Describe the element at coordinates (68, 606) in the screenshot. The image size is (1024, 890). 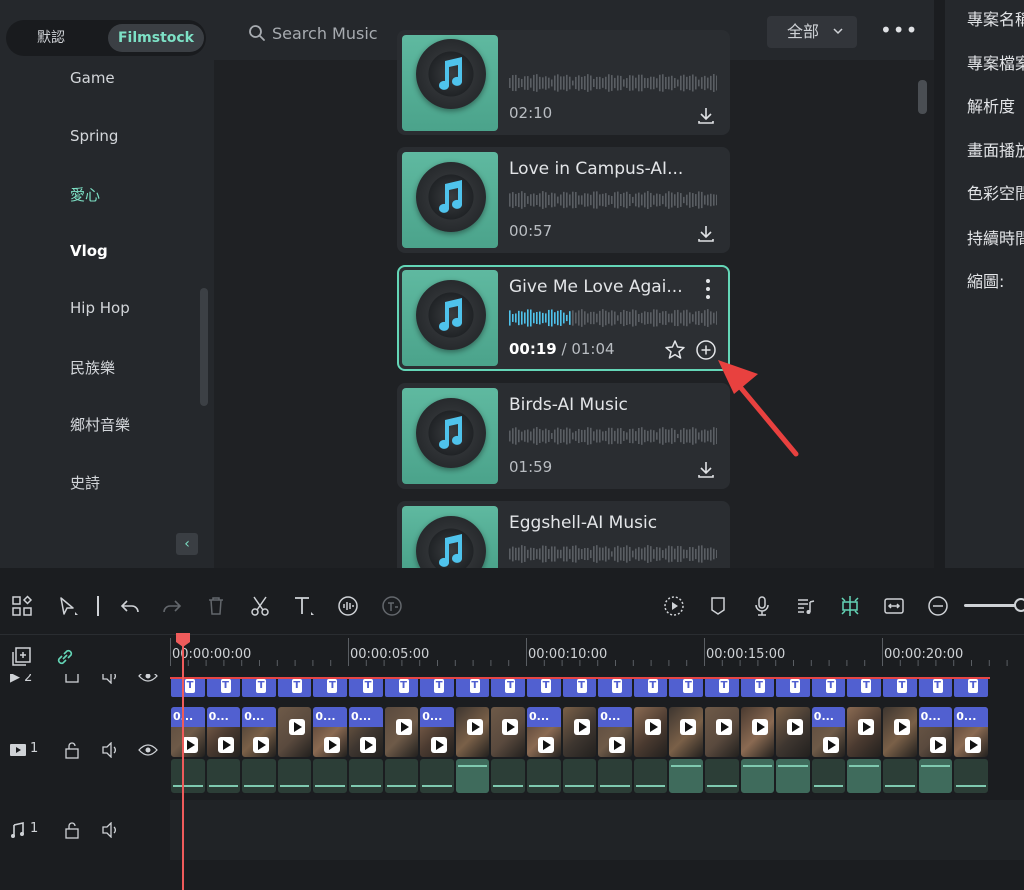
I see `select-cursor-icon` at that location.